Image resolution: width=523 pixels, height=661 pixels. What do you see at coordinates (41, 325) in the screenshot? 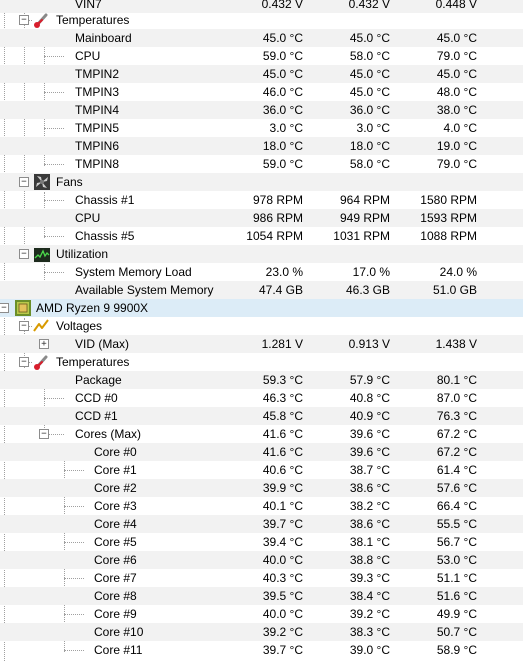
I see `voltage-icon` at bounding box center [41, 325].